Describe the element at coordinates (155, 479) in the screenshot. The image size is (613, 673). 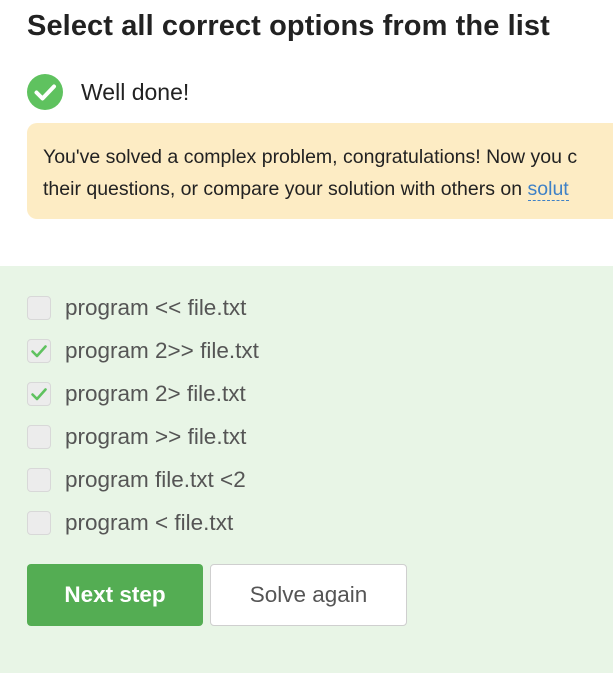
I see `option-label: program file.txt <2` at that location.